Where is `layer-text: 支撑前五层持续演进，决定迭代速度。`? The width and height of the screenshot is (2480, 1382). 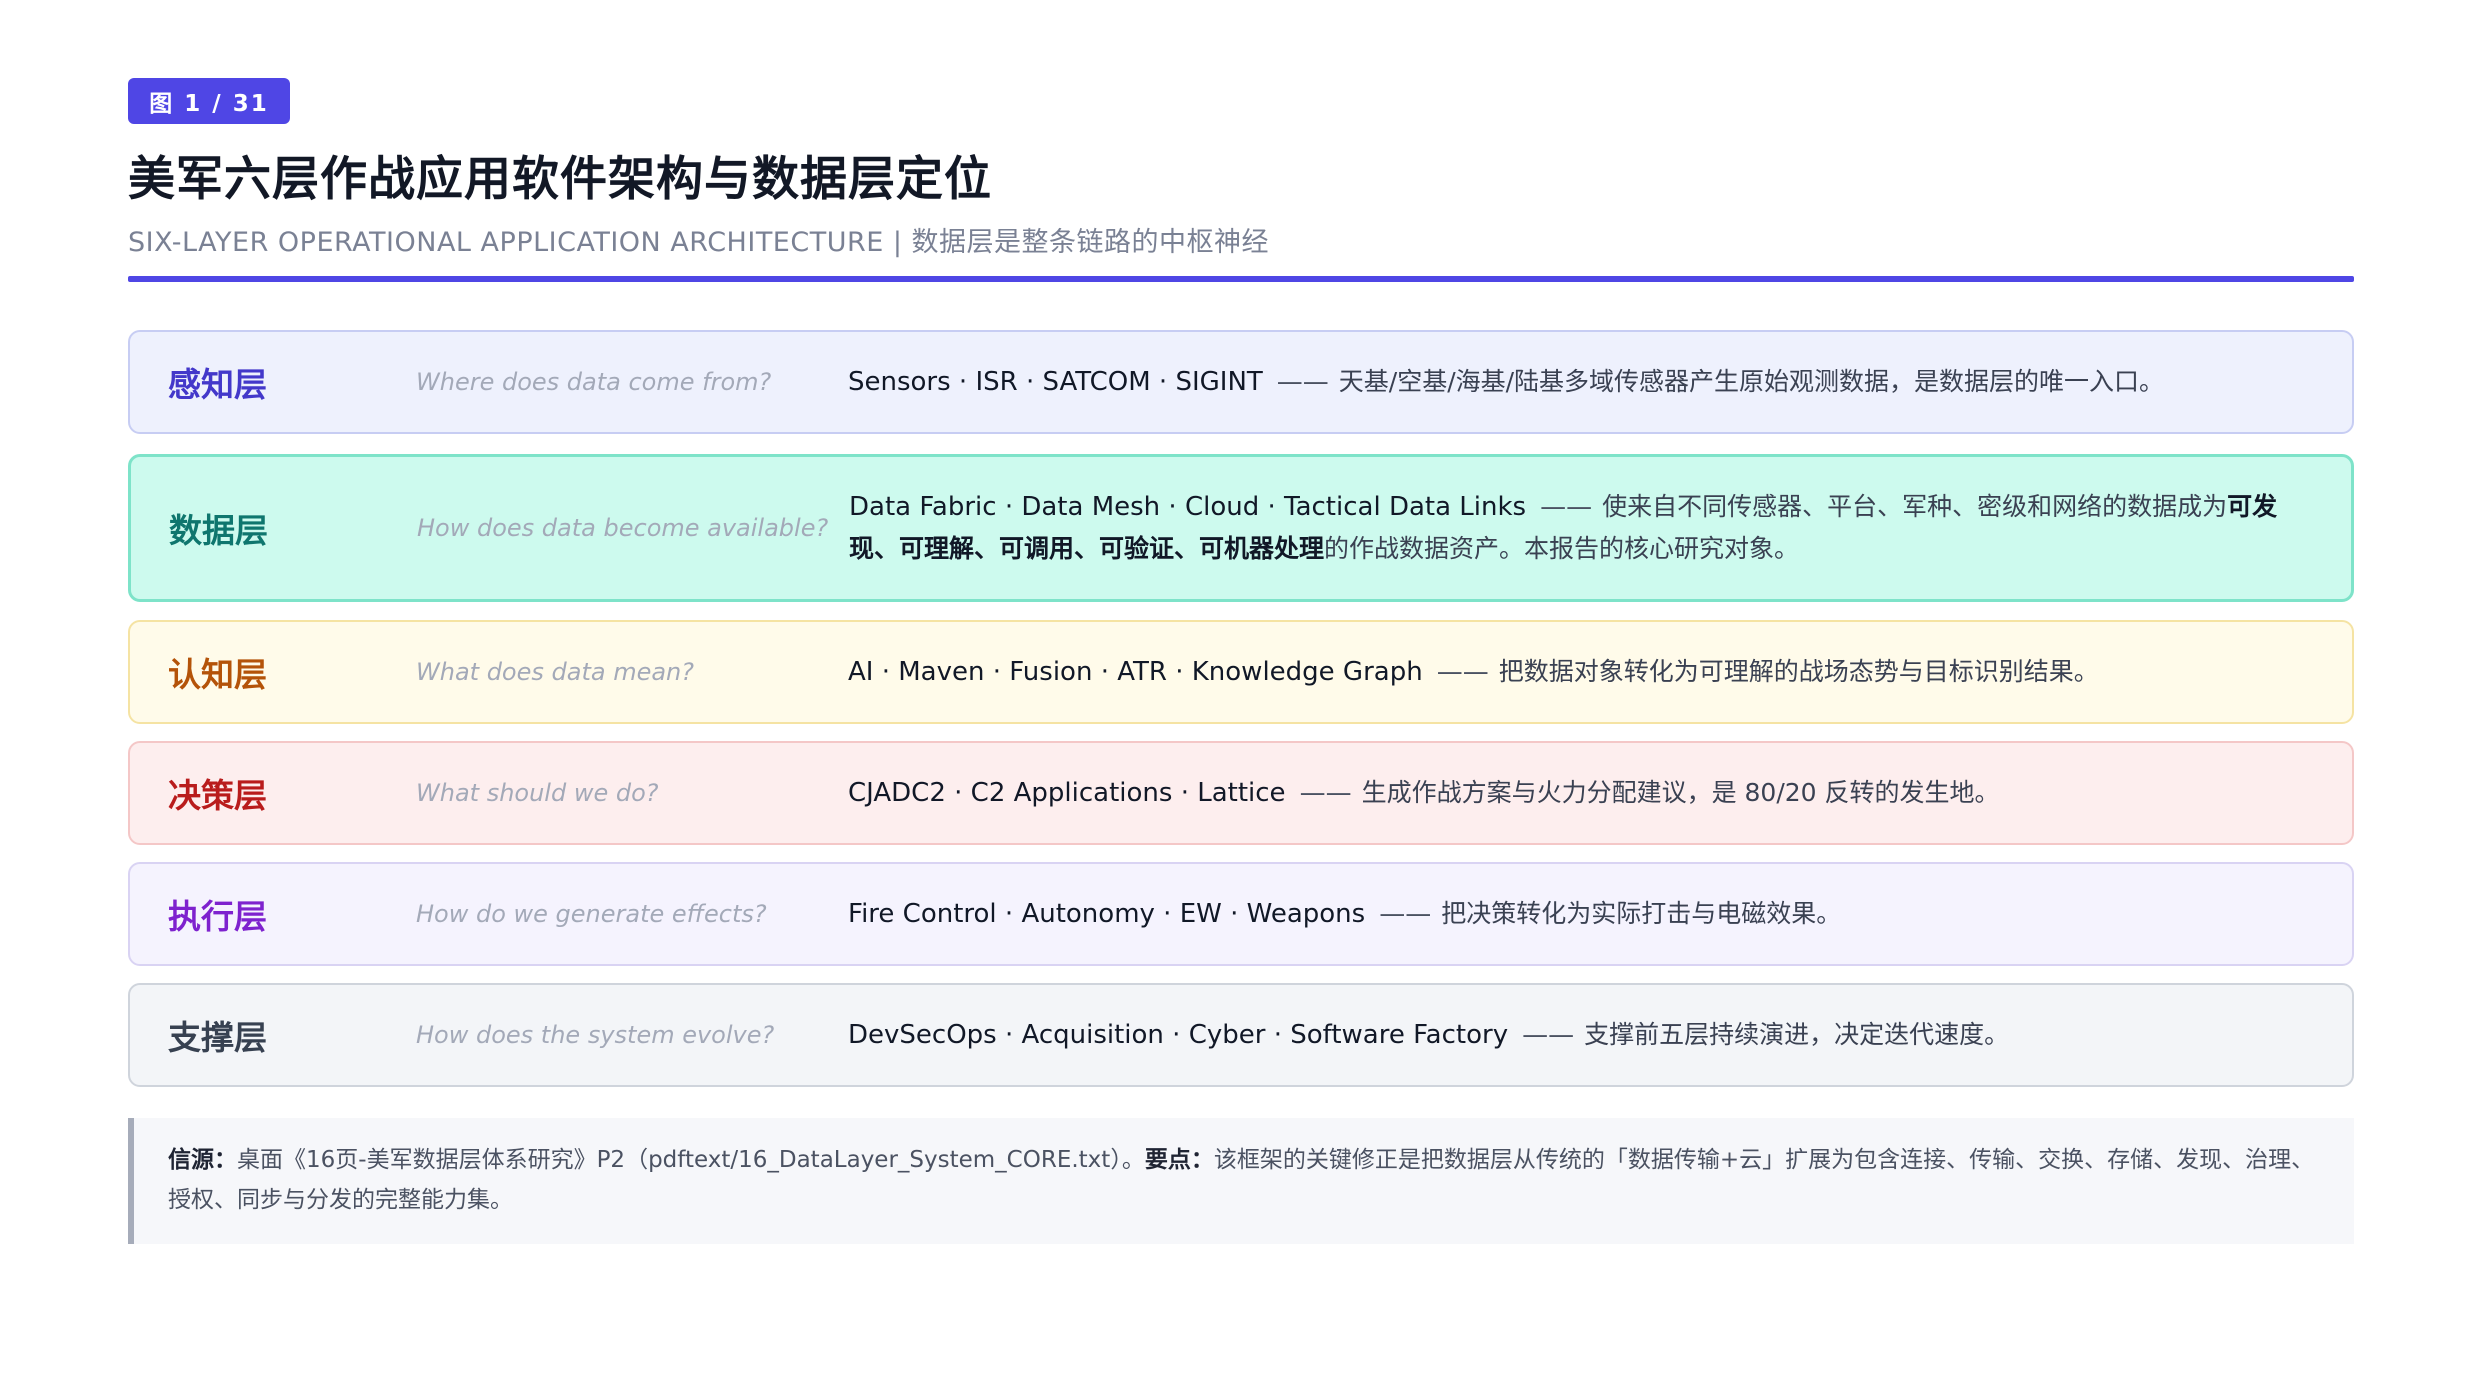
layer-text: 支撑前五层持续演进，决定迭代速度。 is located at coordinates (1797, 1034).